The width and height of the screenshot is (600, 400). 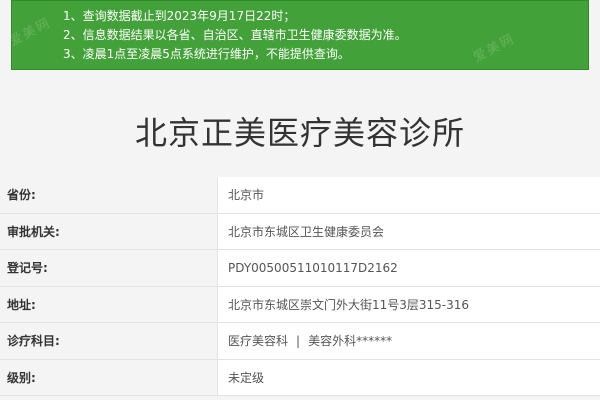 I want to click on table-row-authority: 审批机关: 北京市东城区卫生健康委员会, so click(x=300, y=231).